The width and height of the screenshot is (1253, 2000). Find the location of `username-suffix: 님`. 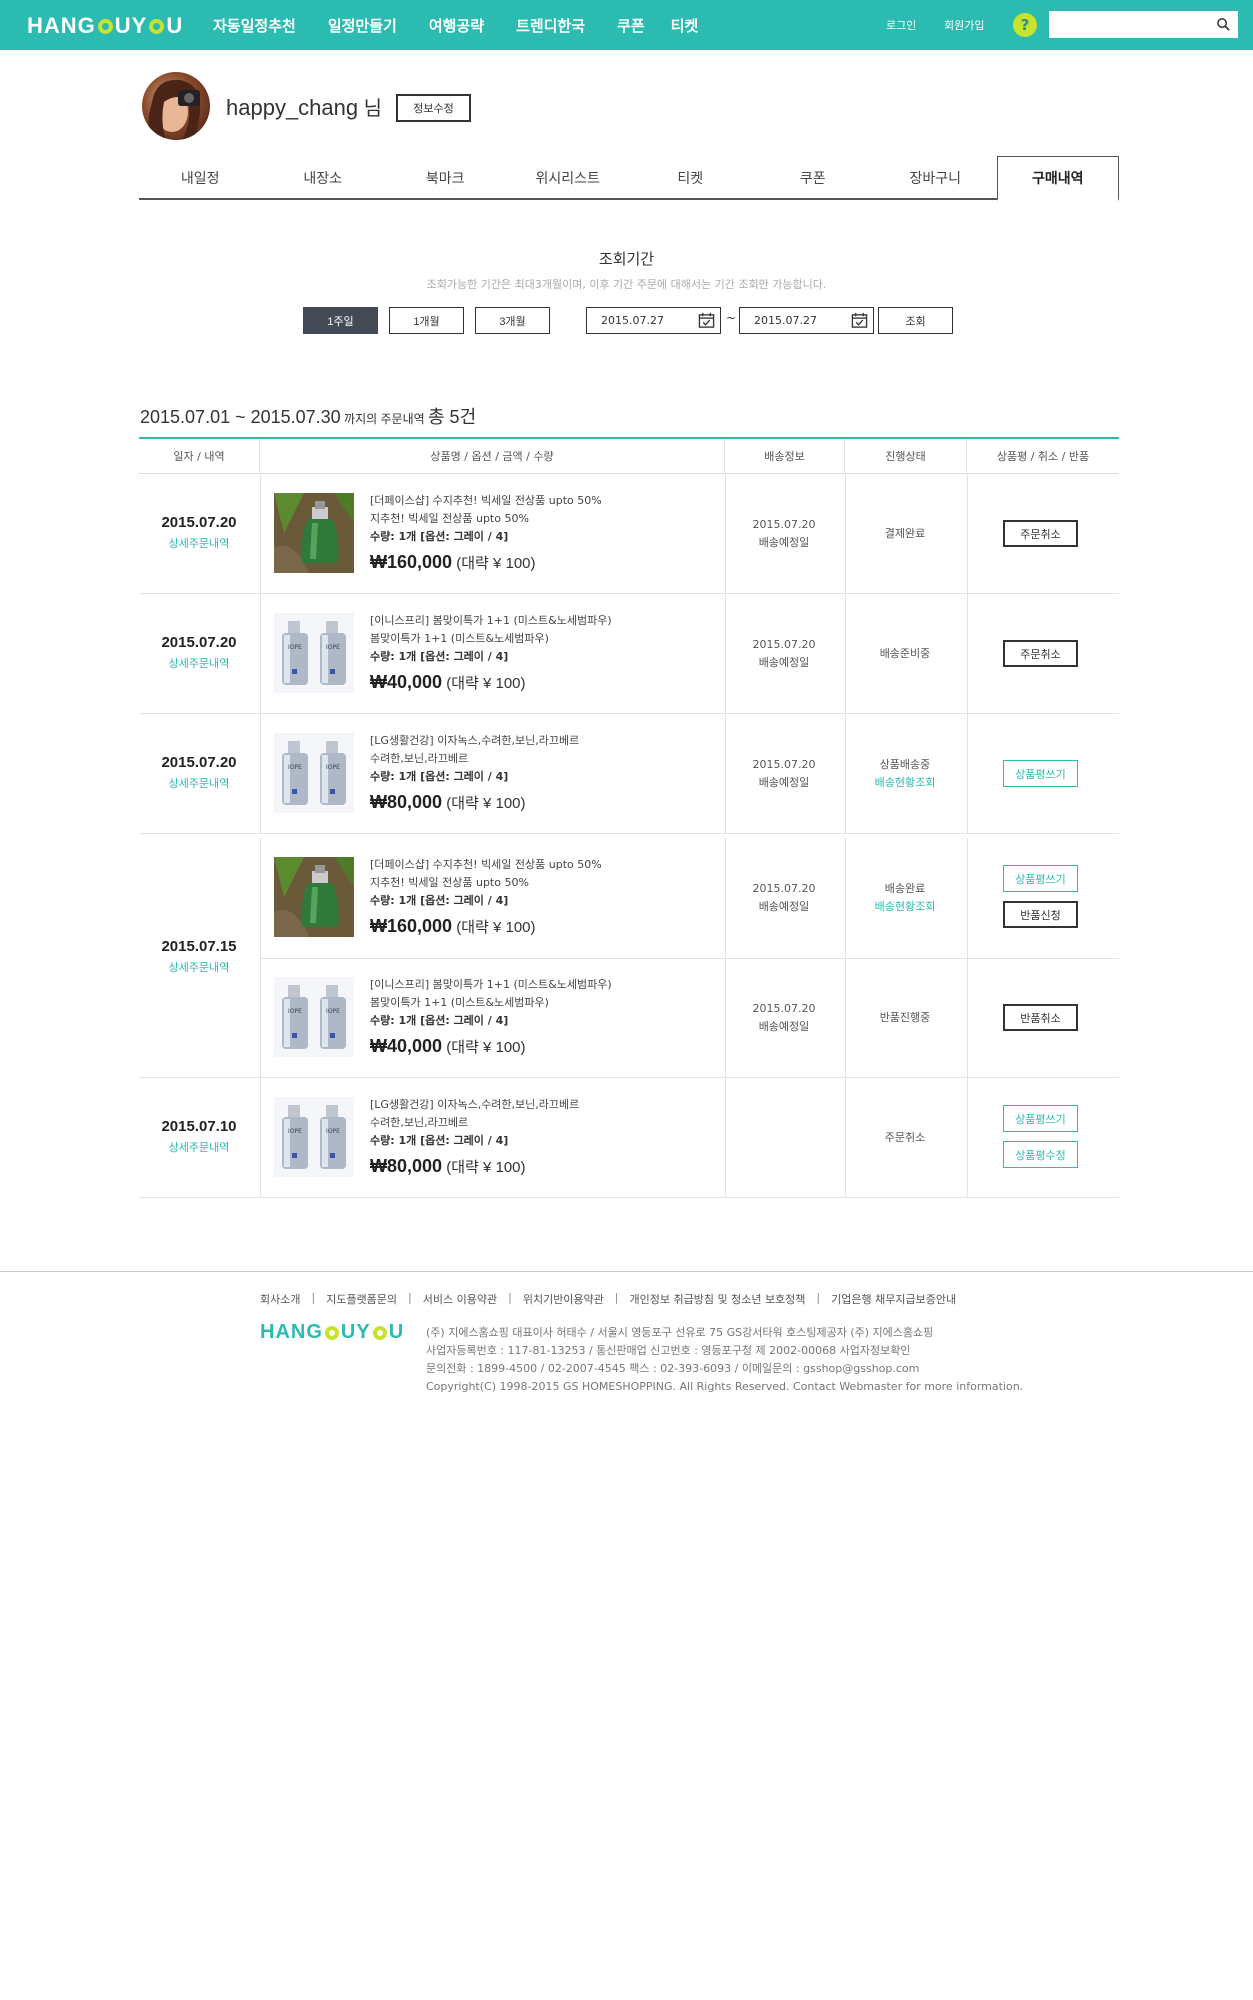

username-suffix: 님 is located at coordinates (370, 109).